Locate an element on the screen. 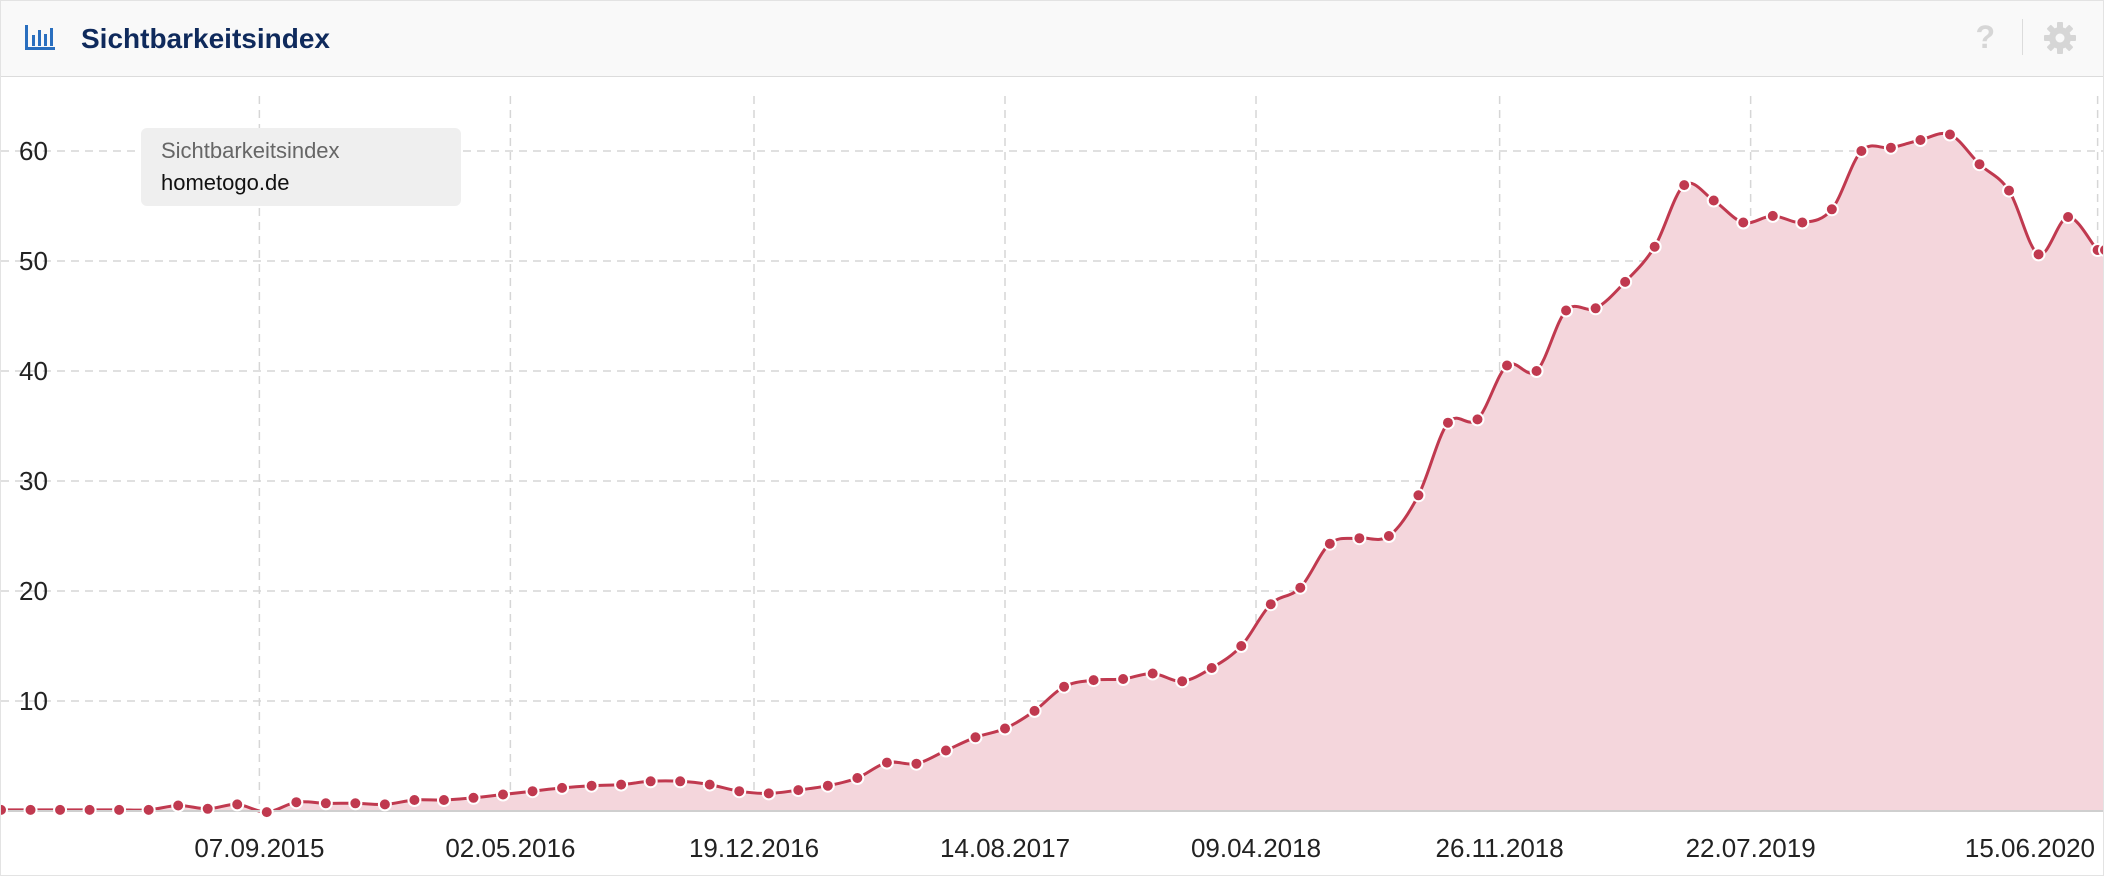  y-tick-label: 30 is located at coordinates (33, 481).